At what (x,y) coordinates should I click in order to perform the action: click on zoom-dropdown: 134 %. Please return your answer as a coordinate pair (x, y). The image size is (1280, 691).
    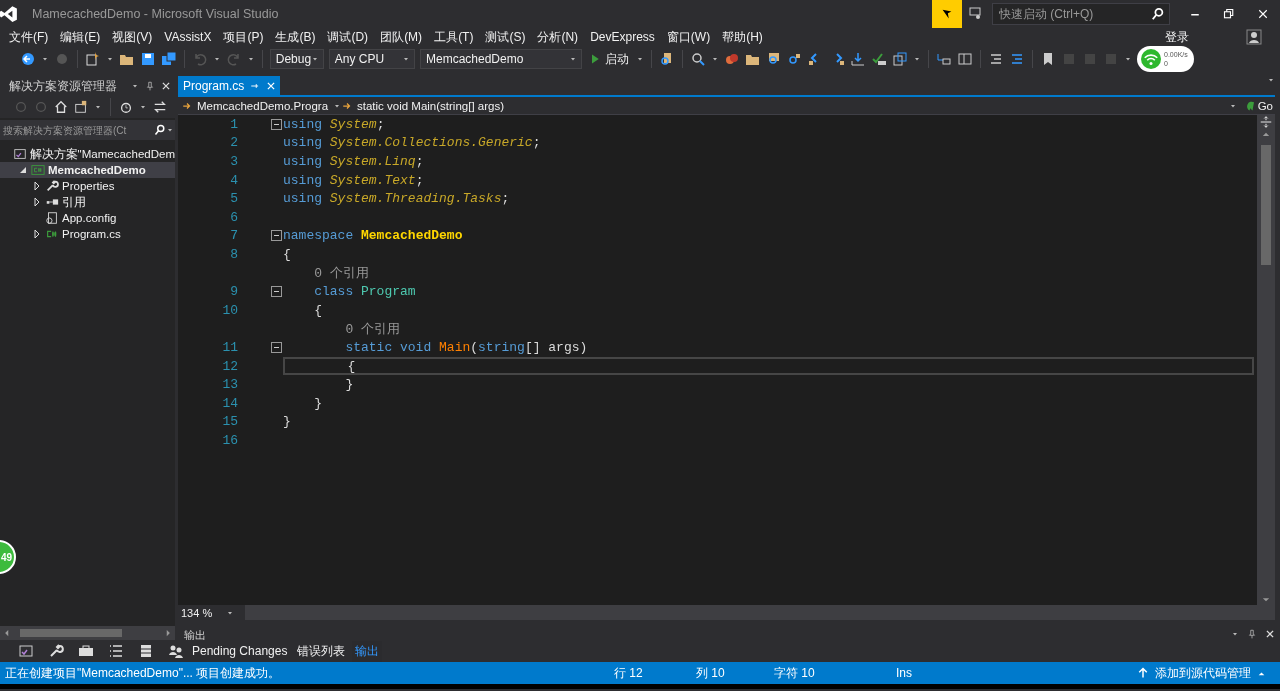
    Looking at the image, I should click on (208, 612).